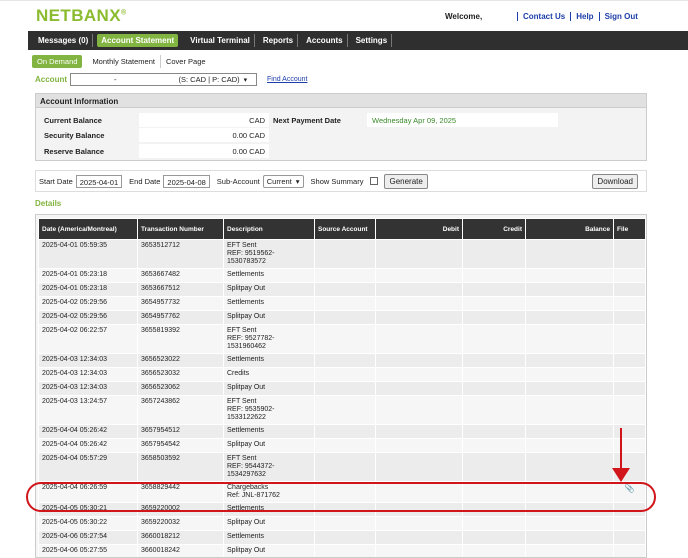 Image resolution: width=688 pixels, height=558 pixels. What do you see at coordinates (615, 181) in the screenshot?
I see `download-button: Download` at bounding box center [615, 181].